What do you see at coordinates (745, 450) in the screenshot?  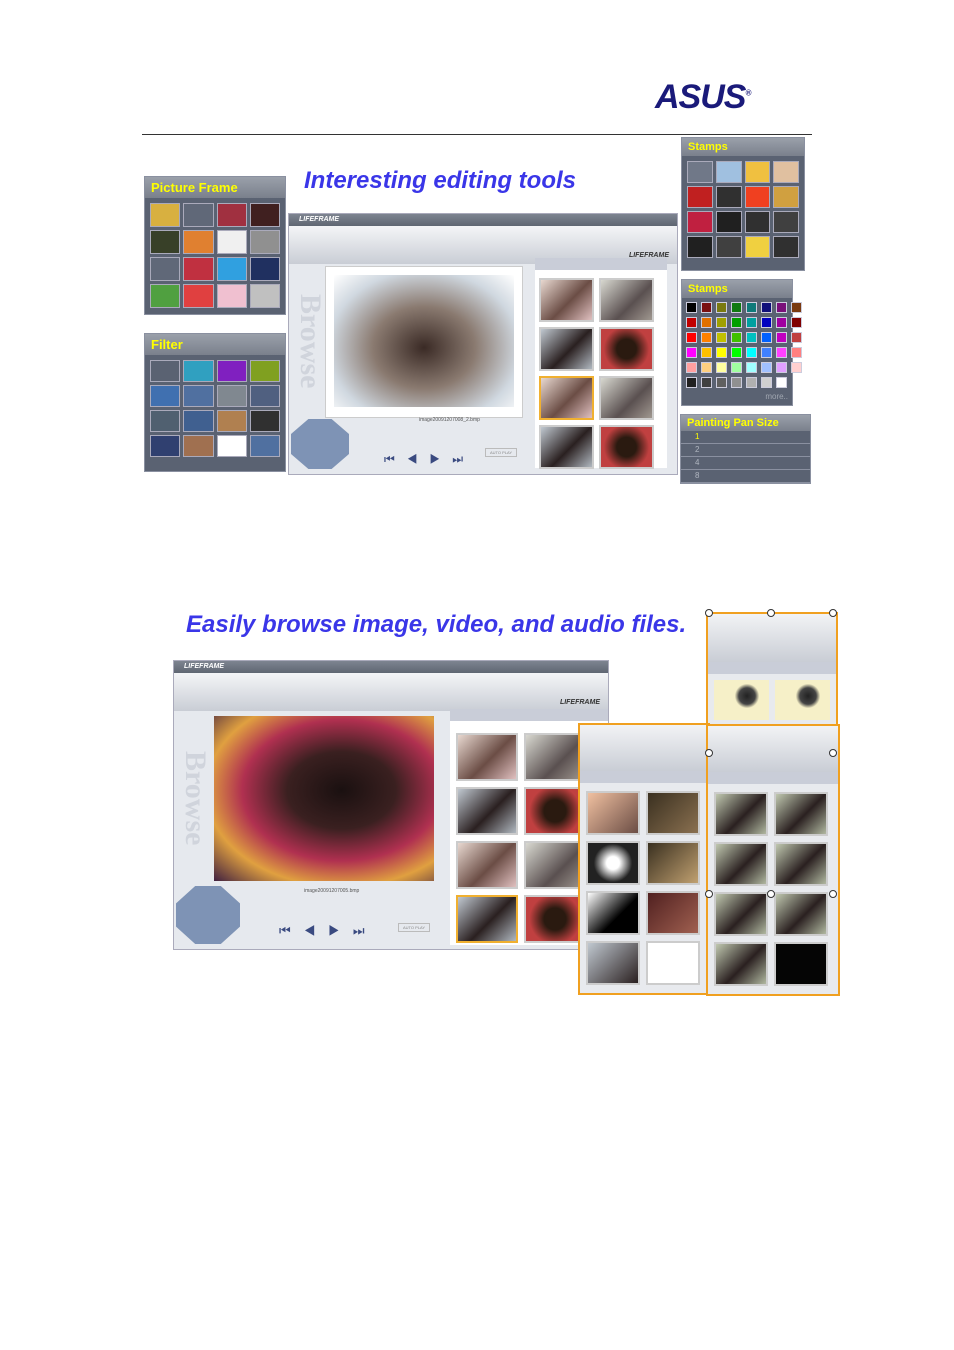 I see `pen-size-option: 2` at bounding box center [745, 450].